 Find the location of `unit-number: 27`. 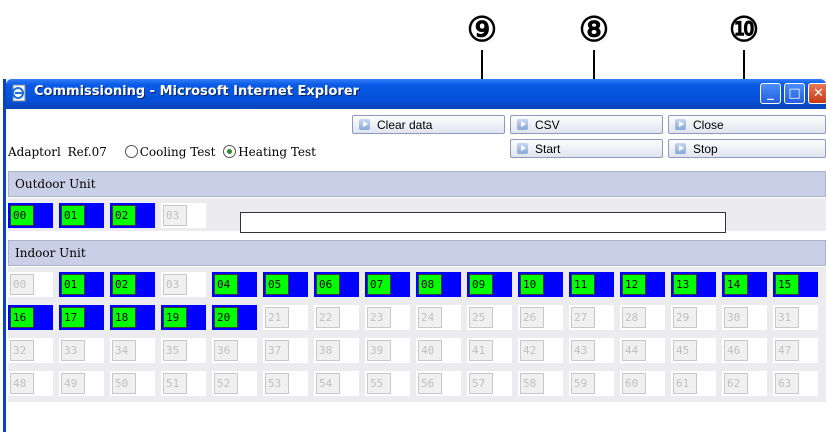

unit-number: 27 is located at coordinates (583, 317).